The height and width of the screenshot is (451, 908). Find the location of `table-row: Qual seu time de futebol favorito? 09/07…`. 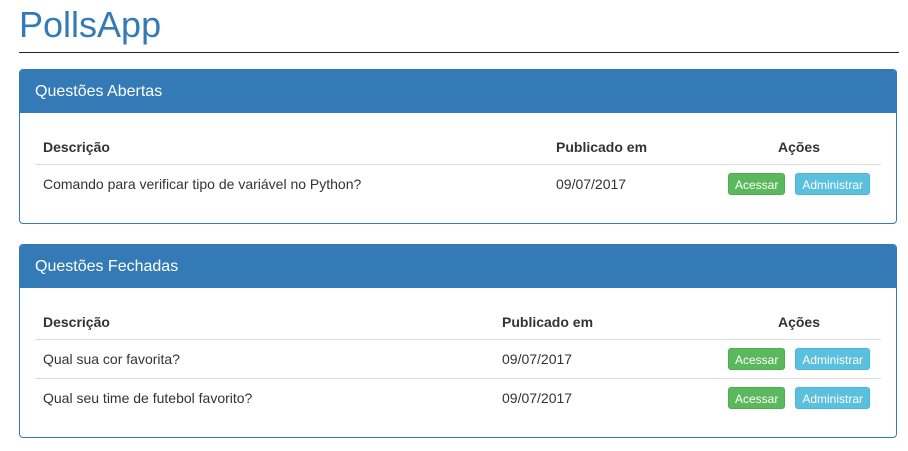

table-row: Qual seu time de futebol favorito? 09/07… is located at coordinates (458, 397).